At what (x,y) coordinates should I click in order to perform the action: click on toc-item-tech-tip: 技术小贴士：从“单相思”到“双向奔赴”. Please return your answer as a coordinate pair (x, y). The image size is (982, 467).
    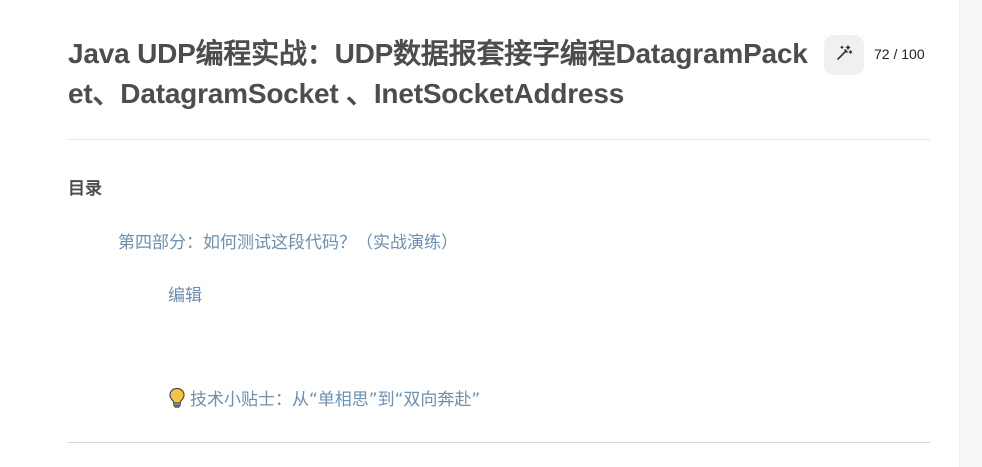
    Looking at the image, I should click on (324, 397).